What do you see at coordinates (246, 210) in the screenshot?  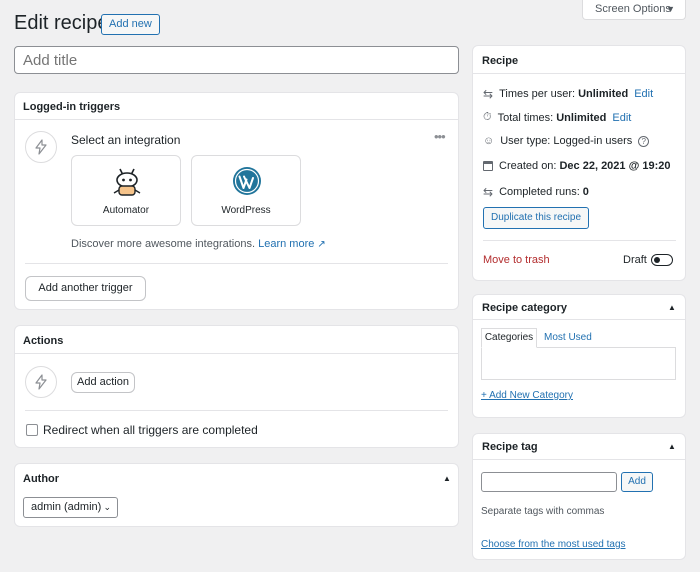 I see `integration-name-wordpress: WordPress` at bounding box center [246, 210].